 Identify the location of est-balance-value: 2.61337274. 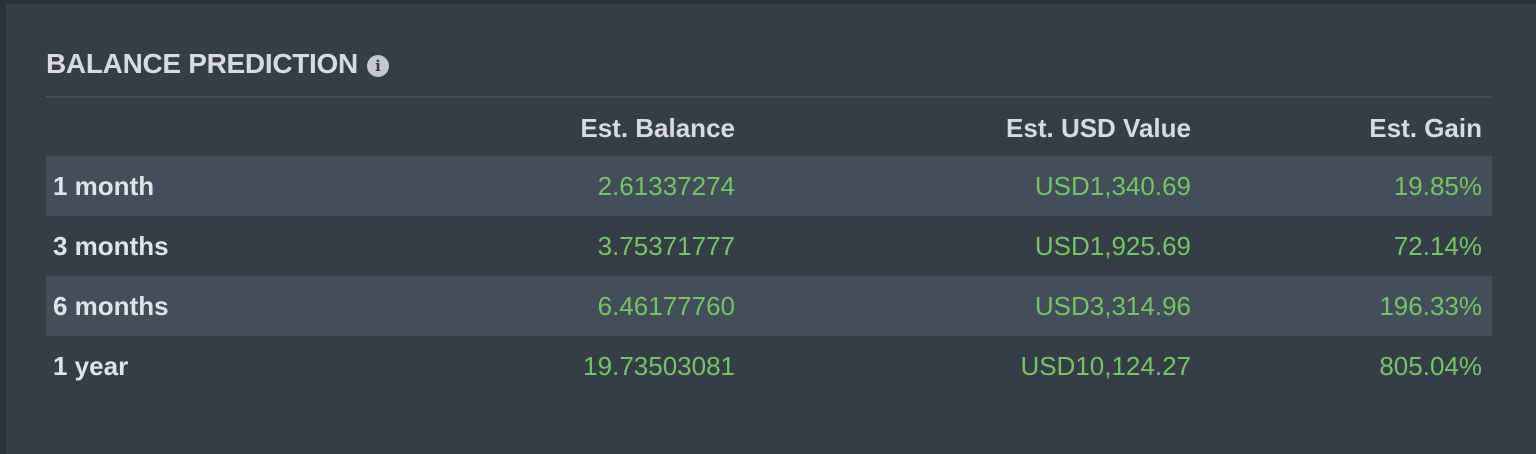
(666, 185).